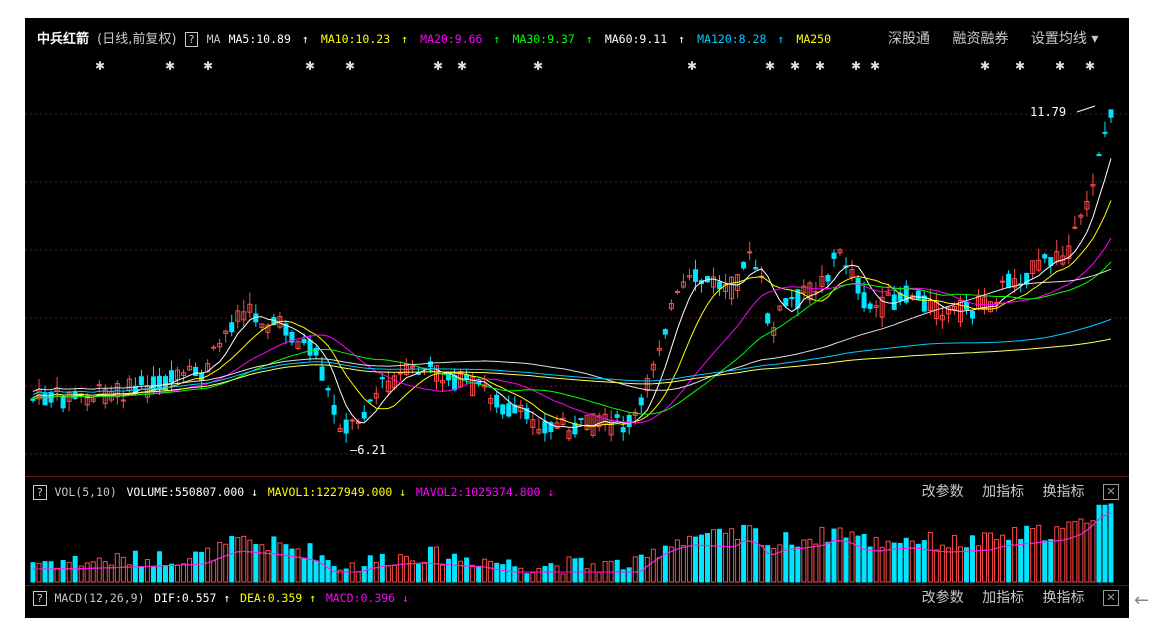 Image resolution: width=1151 pixels, height=635 pixels. What do you see at coordinates (192, 492) in the screenshot?
I see `volume-value: VOLUME:550807.000 ↓` at bounding box center [192, 492].